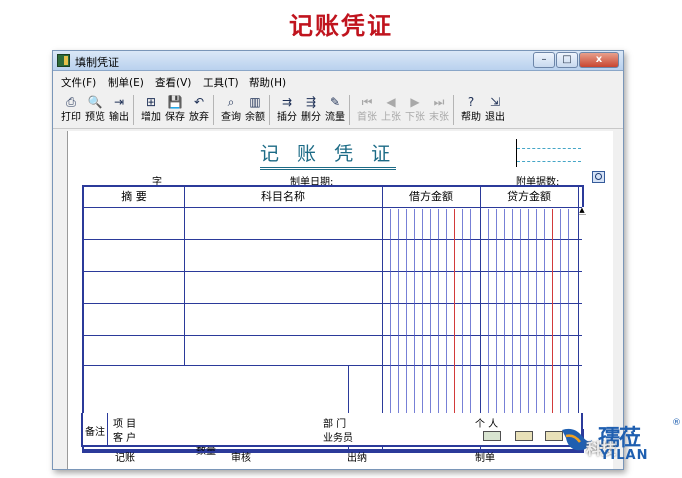  What do you see at coordinates (311, 102) in the screenshot?
I see `delete-row-icon: ⇶` at bounding box center [311, 102].